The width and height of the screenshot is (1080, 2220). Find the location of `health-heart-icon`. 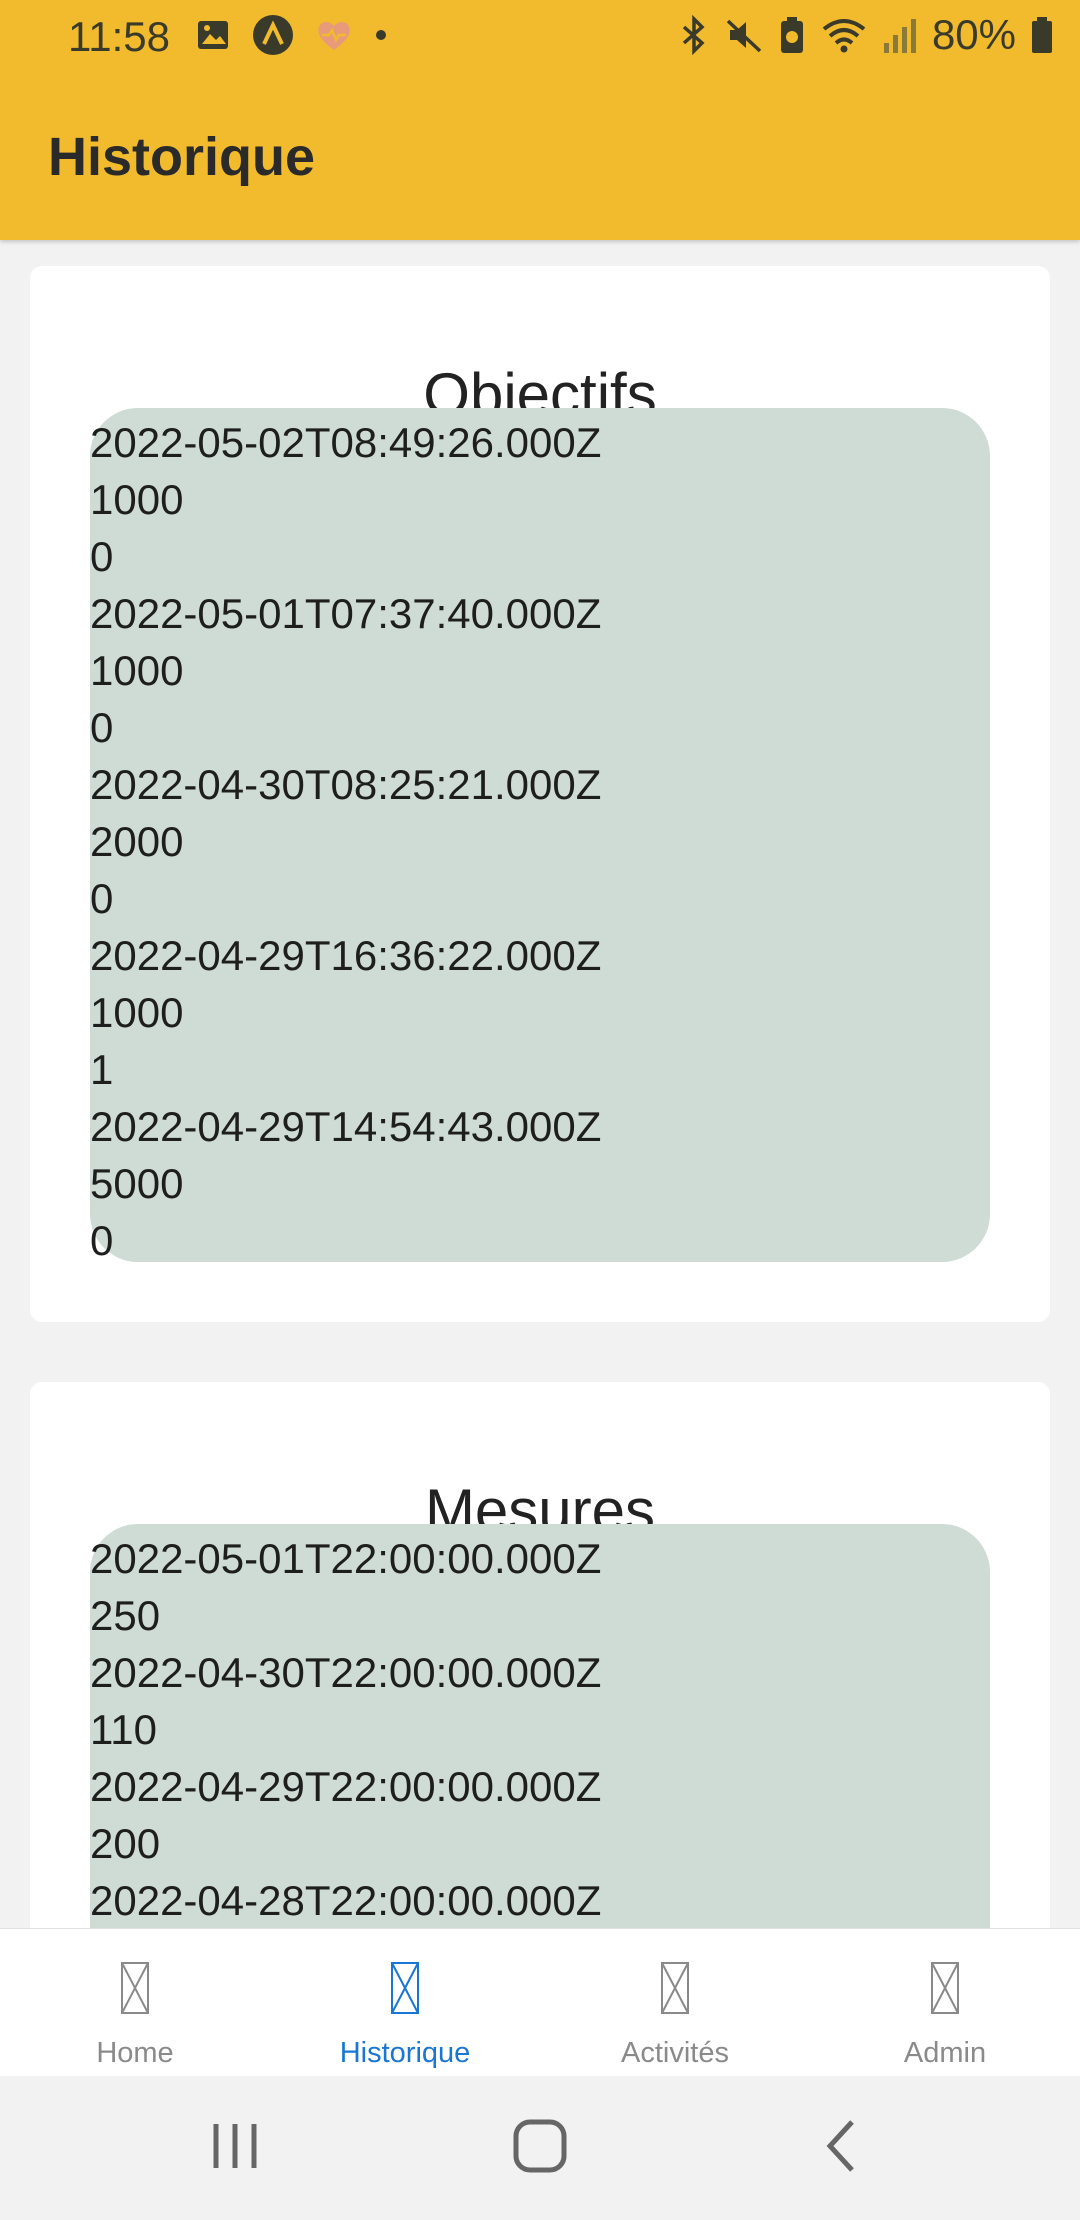

health-heart-icon is located at coordinates (334, 35).